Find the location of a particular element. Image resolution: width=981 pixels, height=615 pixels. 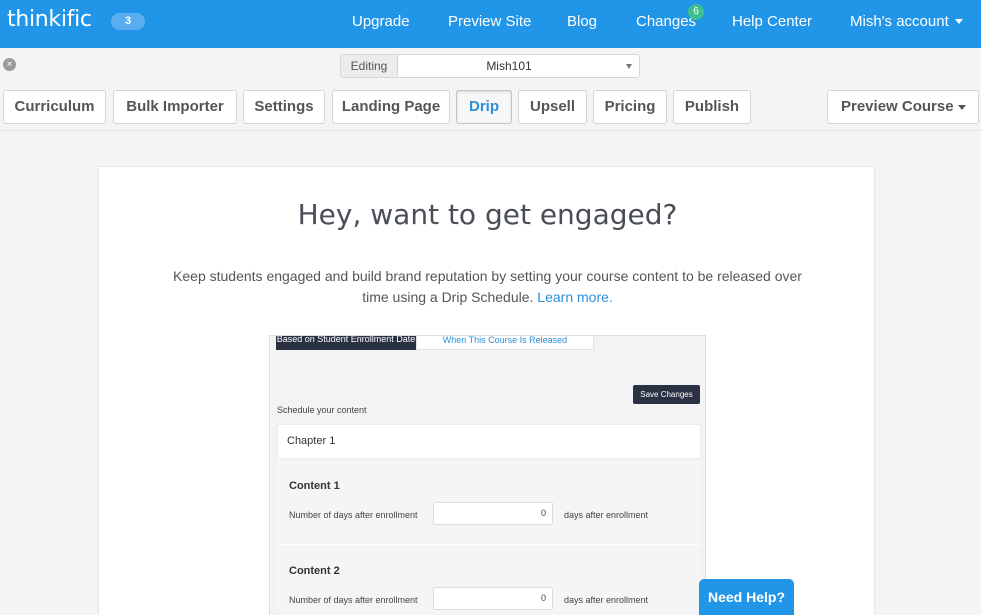

preview-course-button: Preview Course is located at coordinates (903, 107).